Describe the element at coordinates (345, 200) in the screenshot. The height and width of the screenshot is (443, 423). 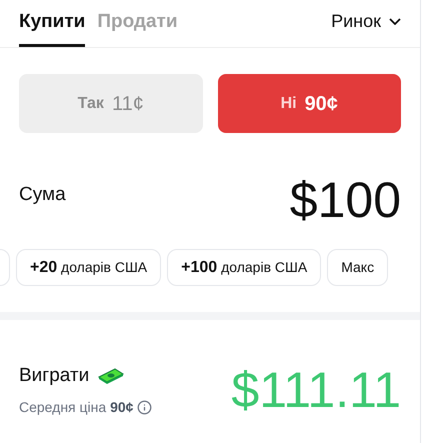
I see `amount-value: $100` at that location.